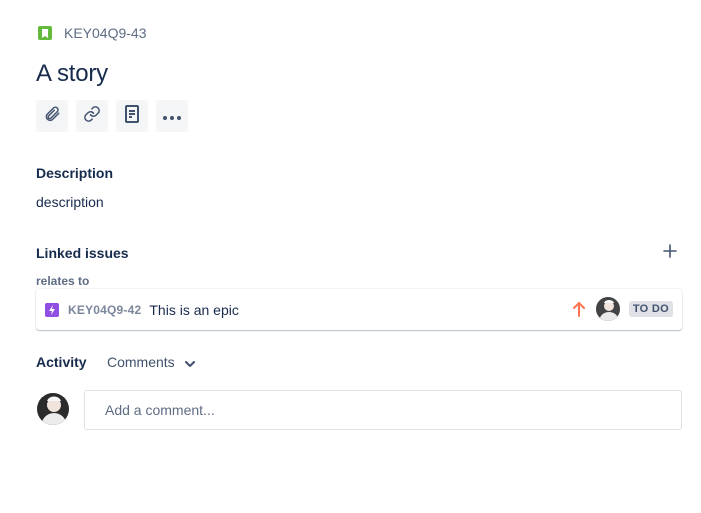 This screenshot has height=513, width=701. Describe the element at coordinates (45, 33) in the screenshot. I see `story-icon` at that location.